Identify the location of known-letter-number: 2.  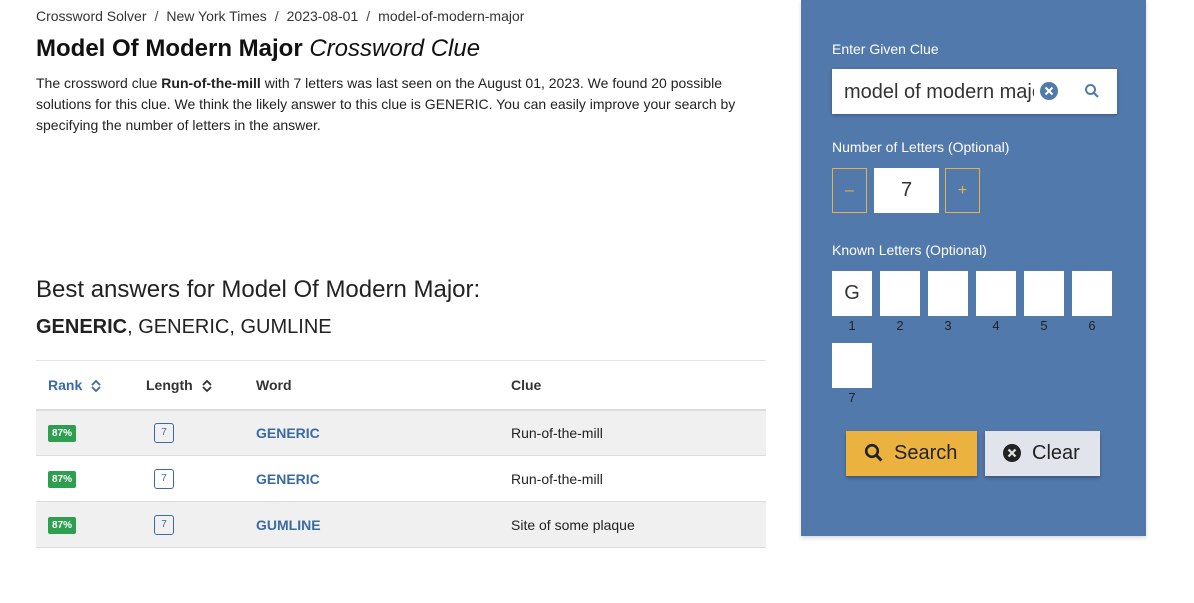
(900, 325).